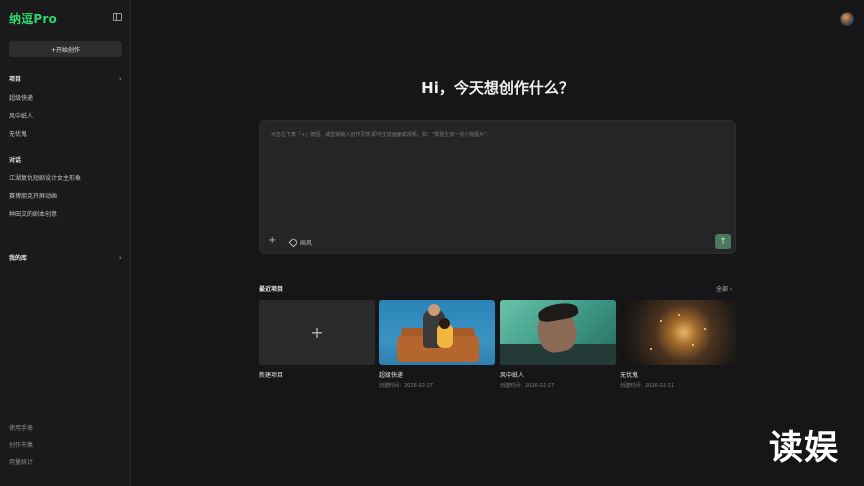 The image size is (864, 486). I want to click on send-button: ↑, so click(723, 241).